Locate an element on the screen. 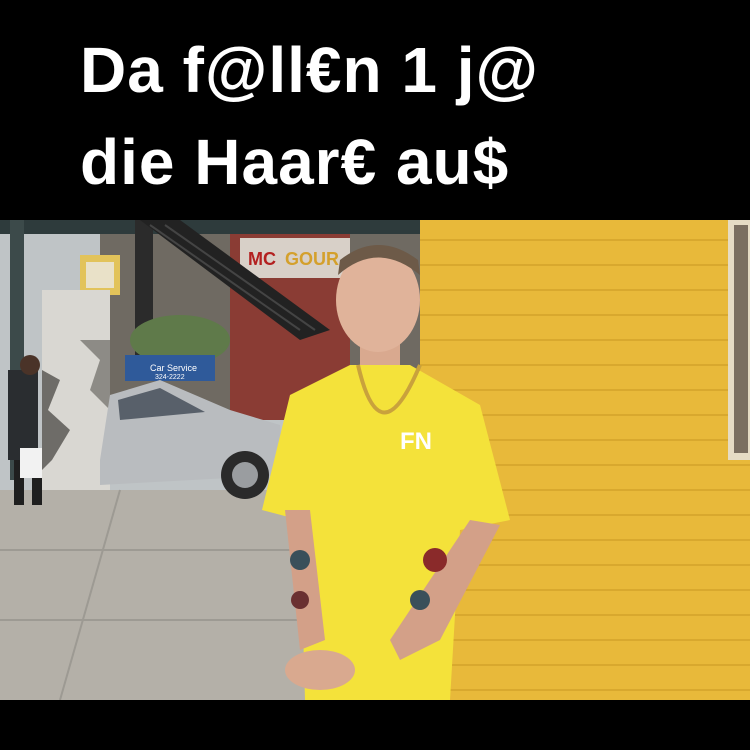  caption-line-1: Da f@ll€n 1 j@ is located at coordinates (309, 70).